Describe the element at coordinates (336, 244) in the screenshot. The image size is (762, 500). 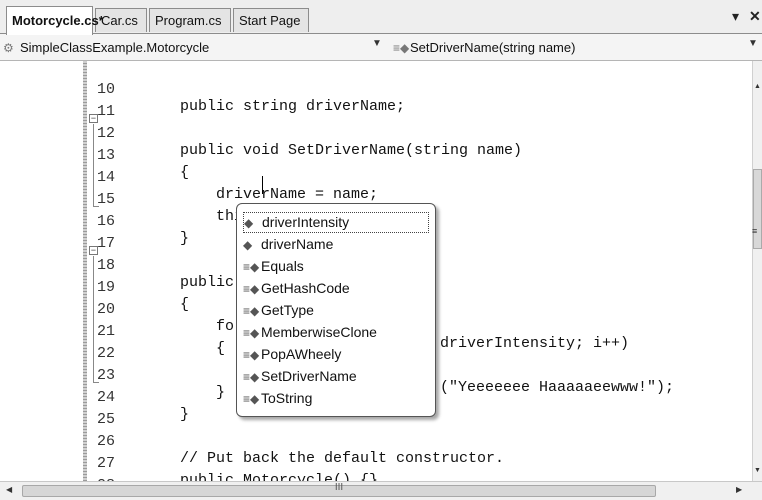
I see `completion-item: ◆ driverName` at that location.